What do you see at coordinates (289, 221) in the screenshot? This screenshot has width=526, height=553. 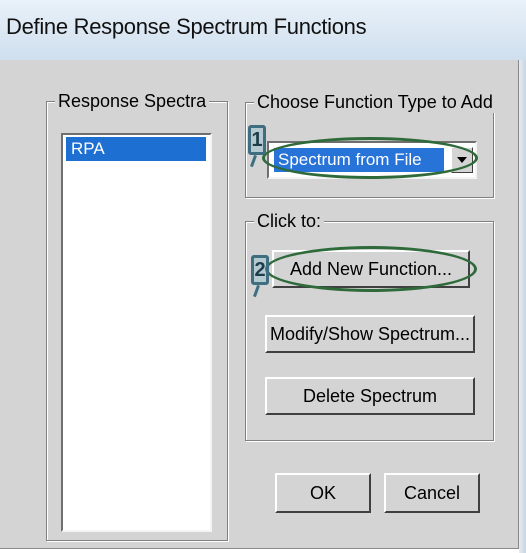 I see `click-to-legend: Click to:` at bounding box center [289, 221].